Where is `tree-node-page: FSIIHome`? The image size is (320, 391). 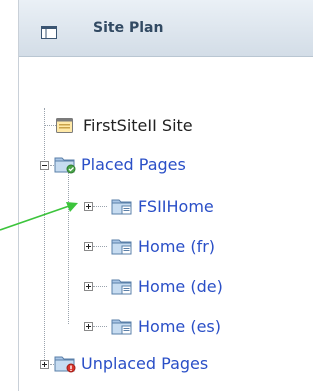
tree-node-page: FSIIHome is located at coordinates (162, 206).